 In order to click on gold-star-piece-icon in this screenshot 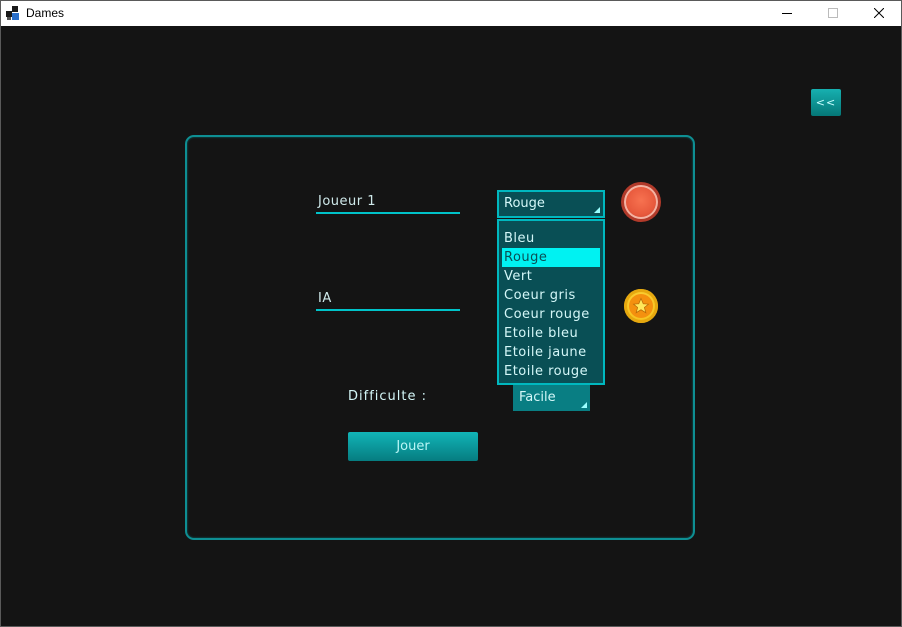, I will do `click(641, 306)`.